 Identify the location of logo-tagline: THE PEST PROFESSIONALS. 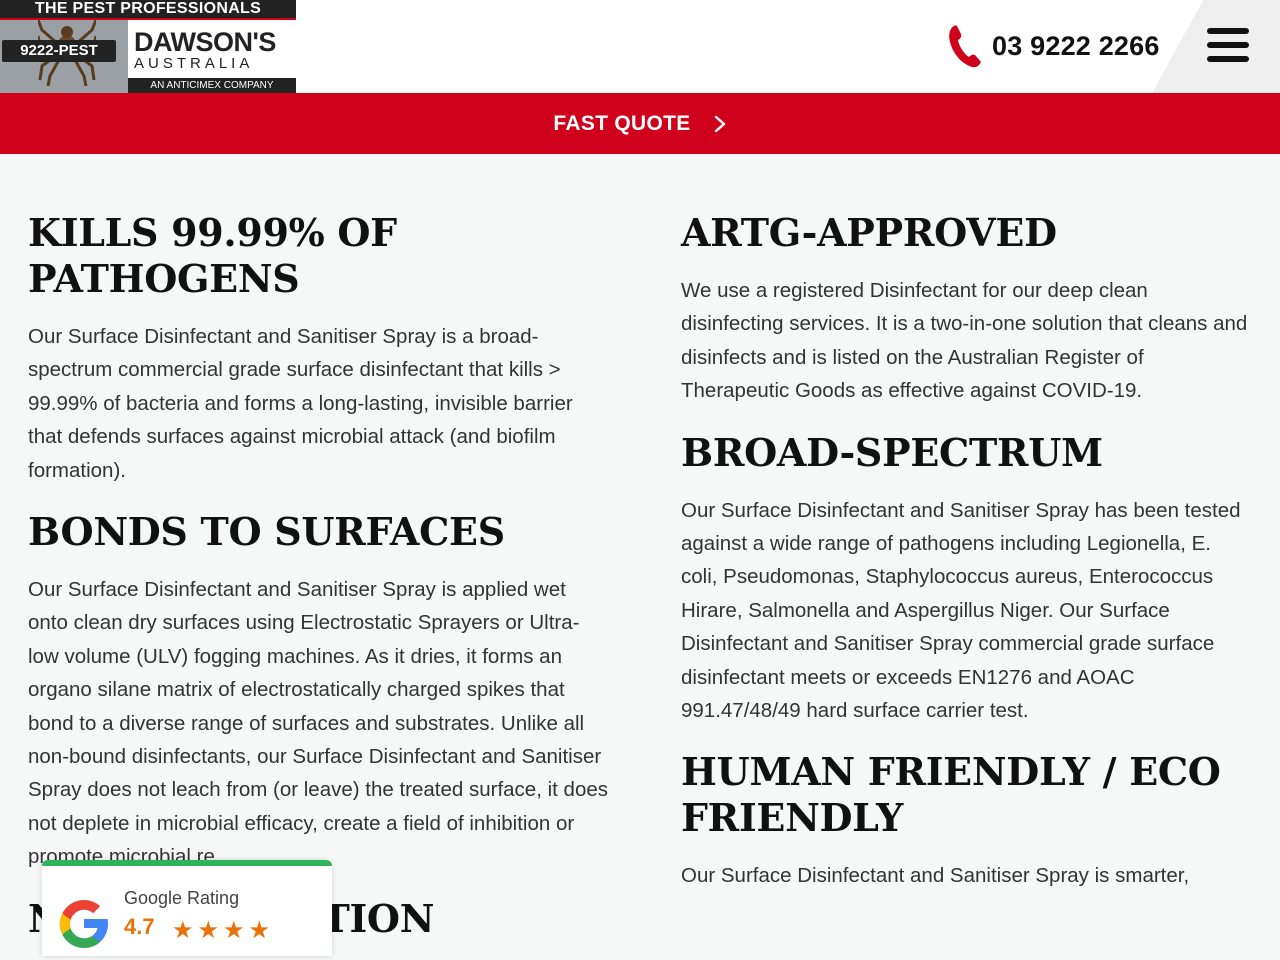
(148, 10).